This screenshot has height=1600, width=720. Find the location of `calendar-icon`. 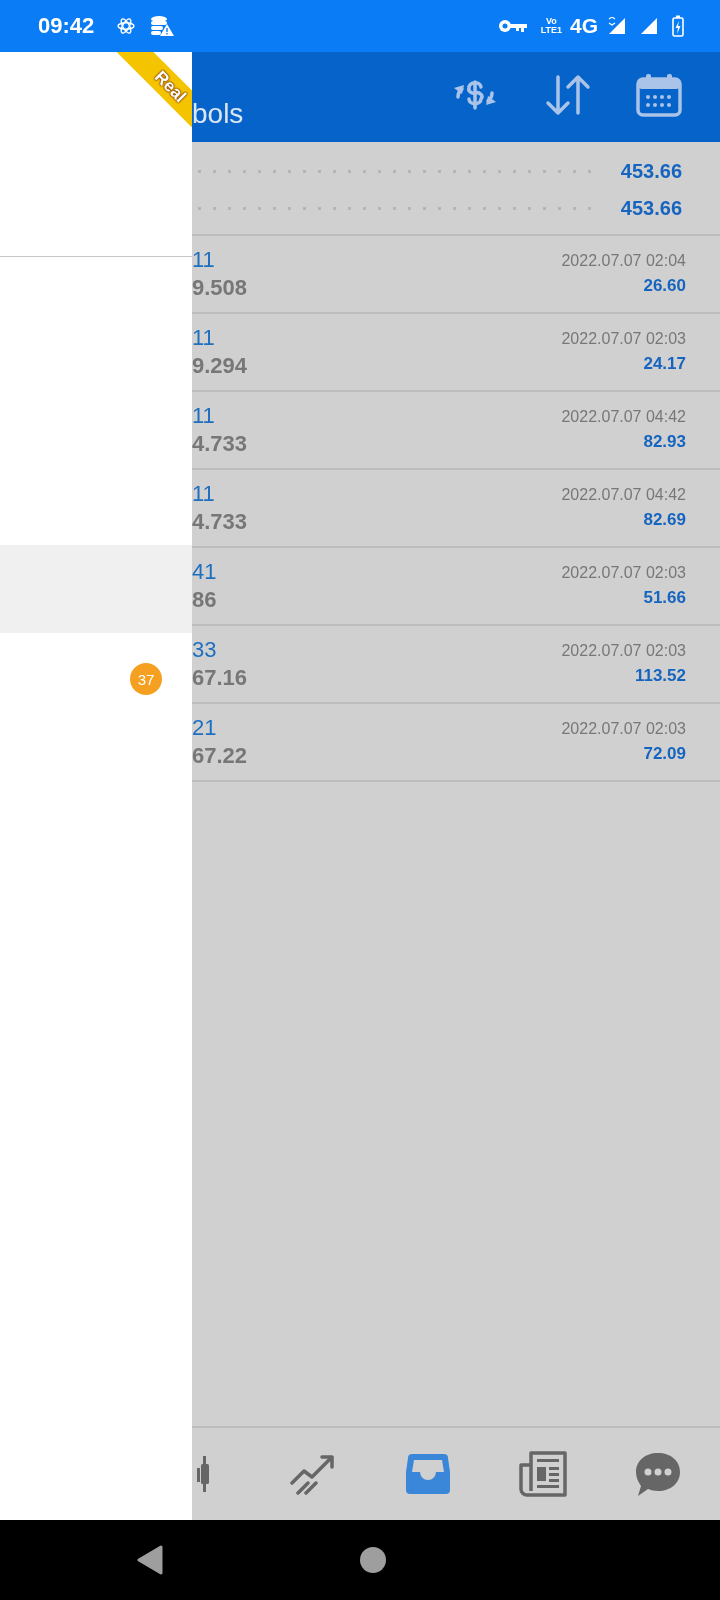

calendar-icon is located at coordinates (659, 95).